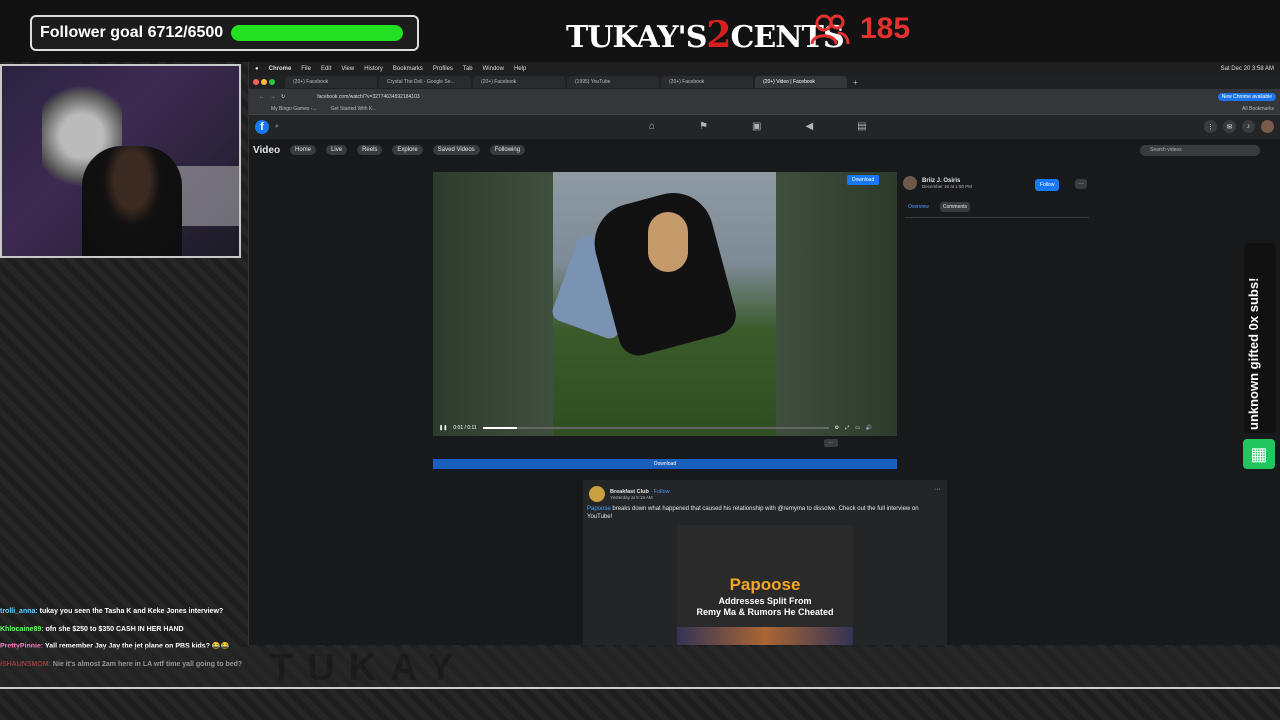  I want to click on marketplace-icon: ▣, so click(756, 126).